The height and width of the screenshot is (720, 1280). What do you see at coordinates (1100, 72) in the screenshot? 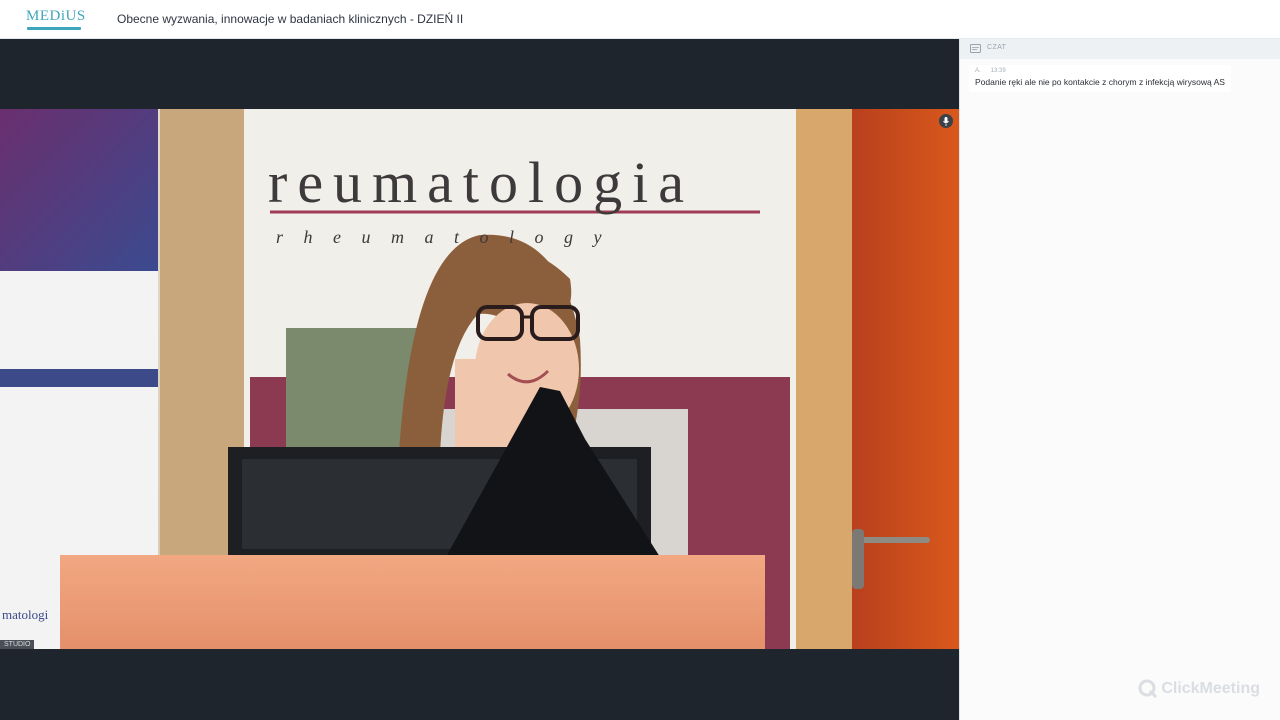
I see `chat-message-meta: A. 13:39` at bounding box center [1100, 72].